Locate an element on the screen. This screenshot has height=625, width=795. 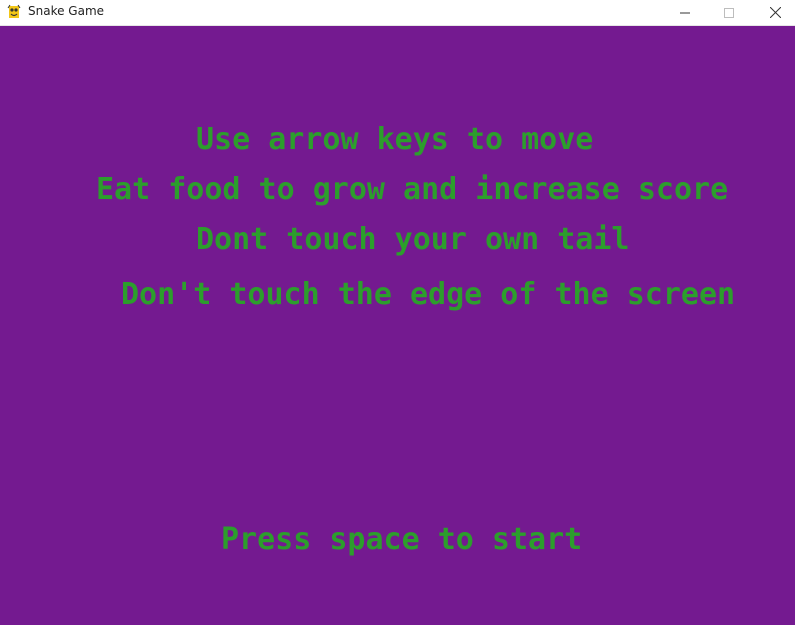
instruction-eat-food: Eat food to grow and increase score is located at coordinates (412, 189).